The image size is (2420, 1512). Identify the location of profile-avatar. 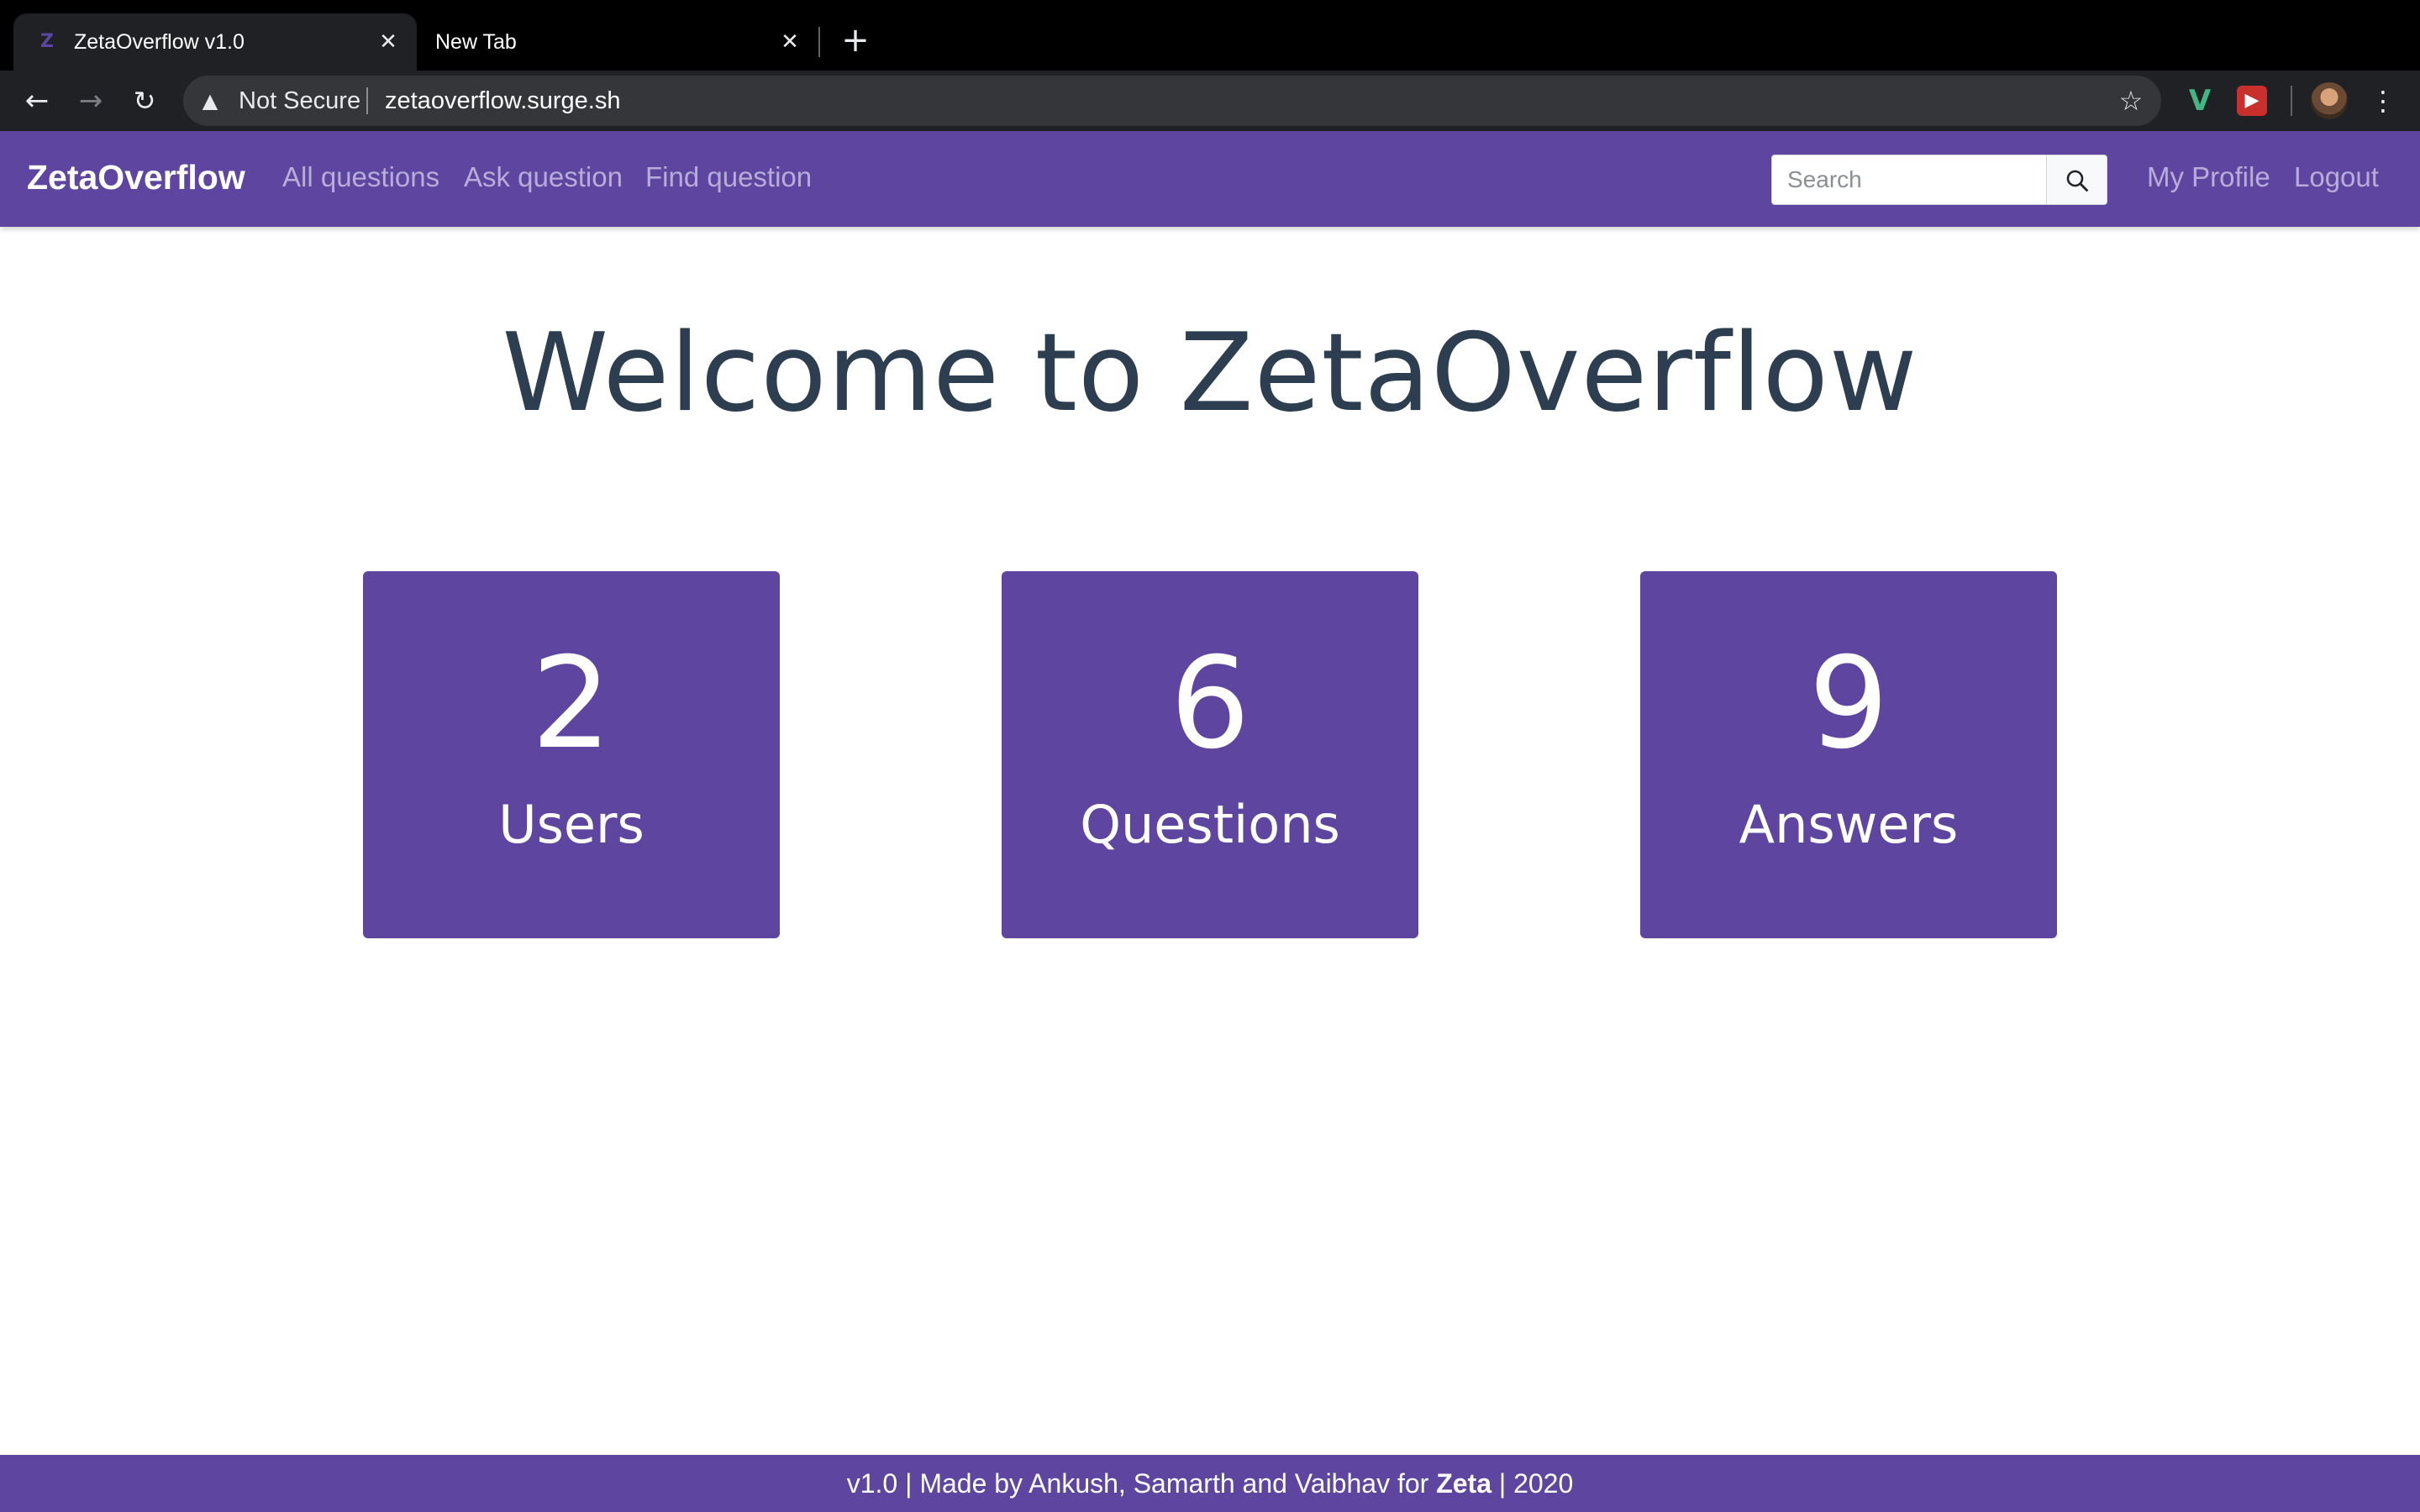
(2329, 100).